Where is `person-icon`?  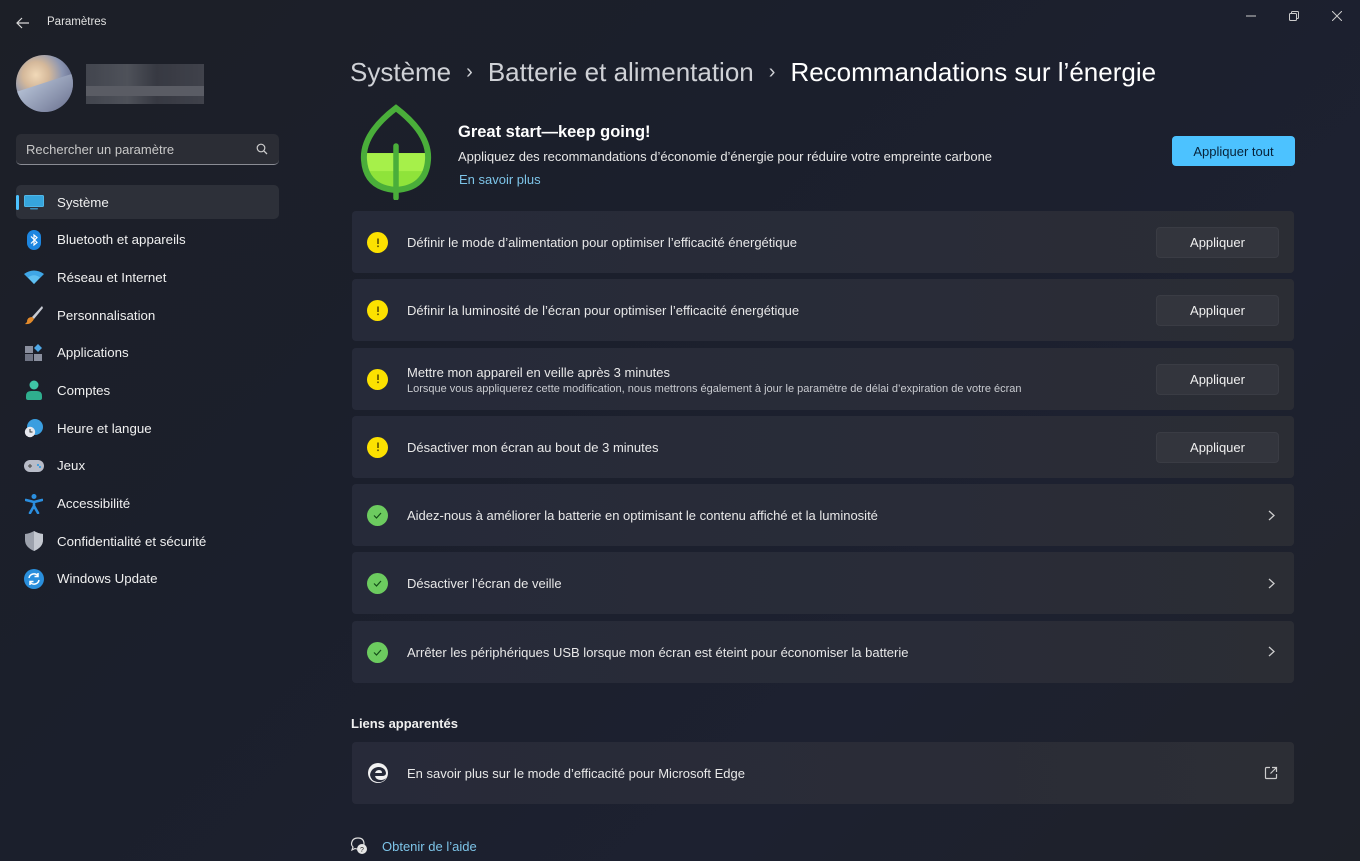 person-icon is located at coordinates (34, 390).